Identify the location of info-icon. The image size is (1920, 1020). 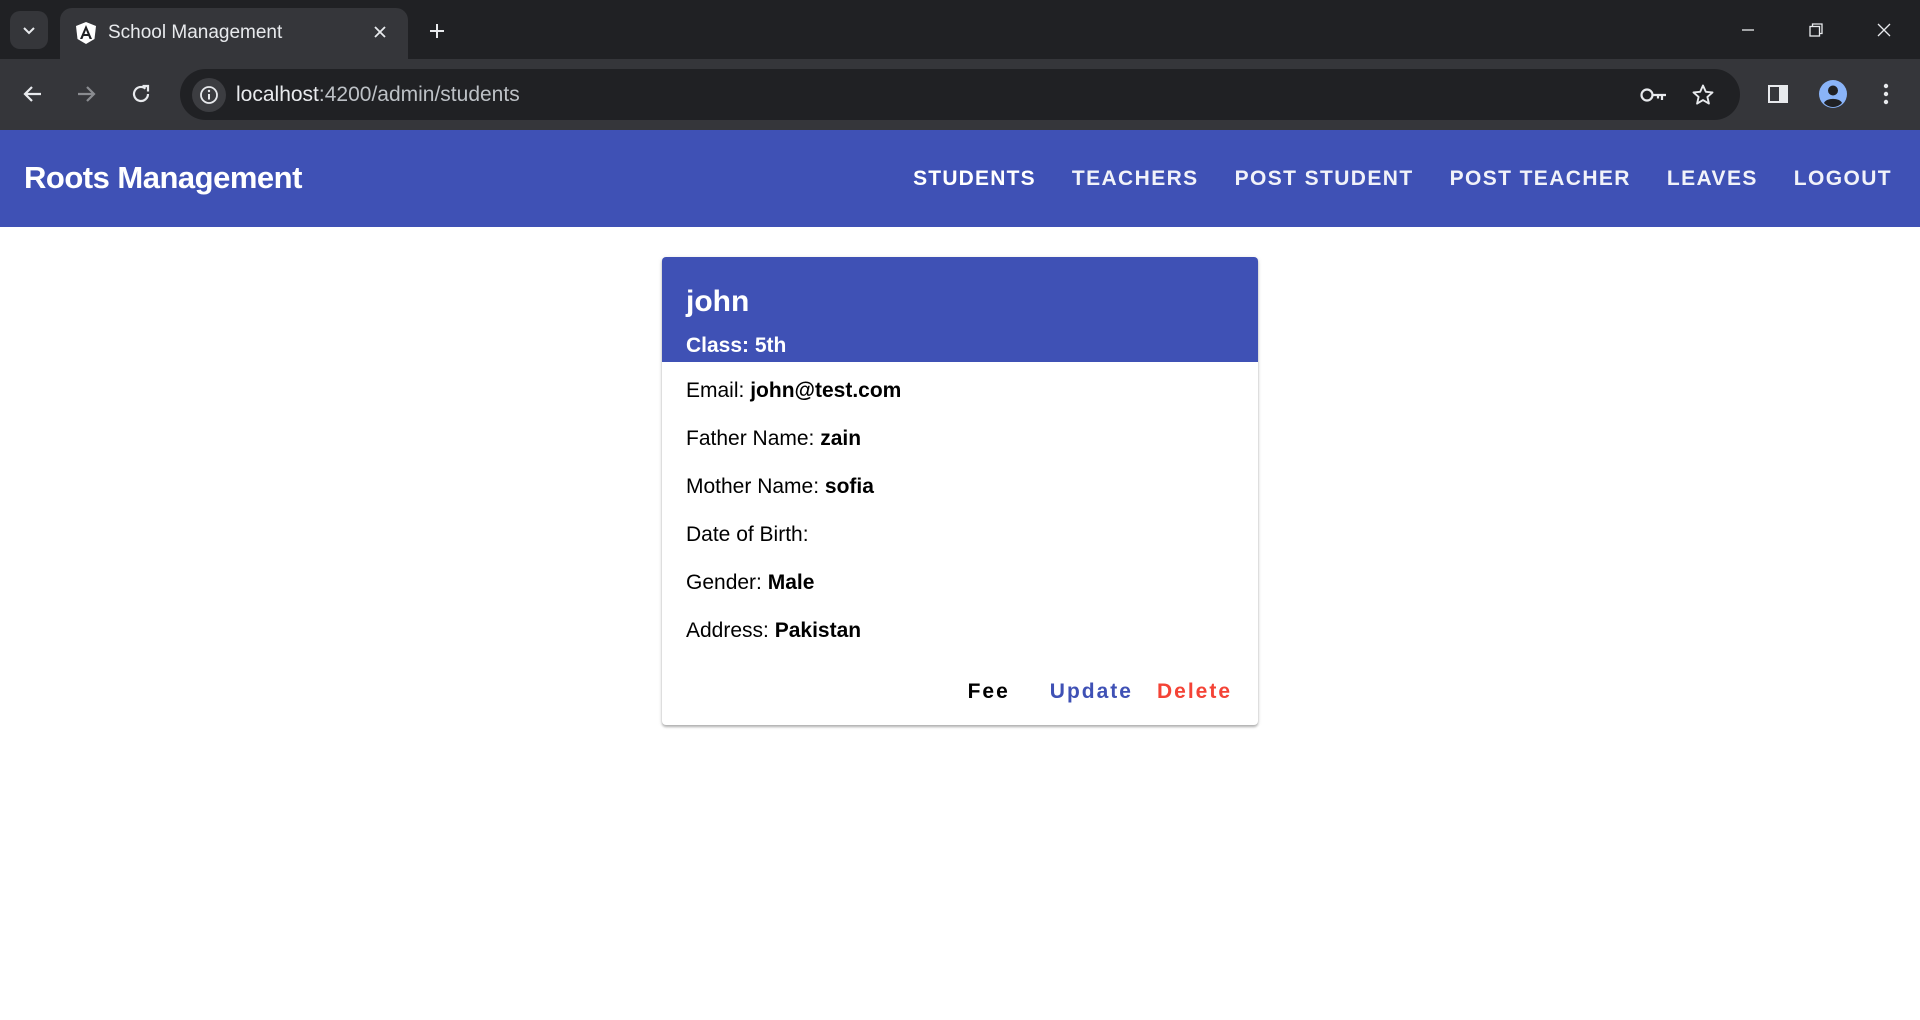
(209, 95).